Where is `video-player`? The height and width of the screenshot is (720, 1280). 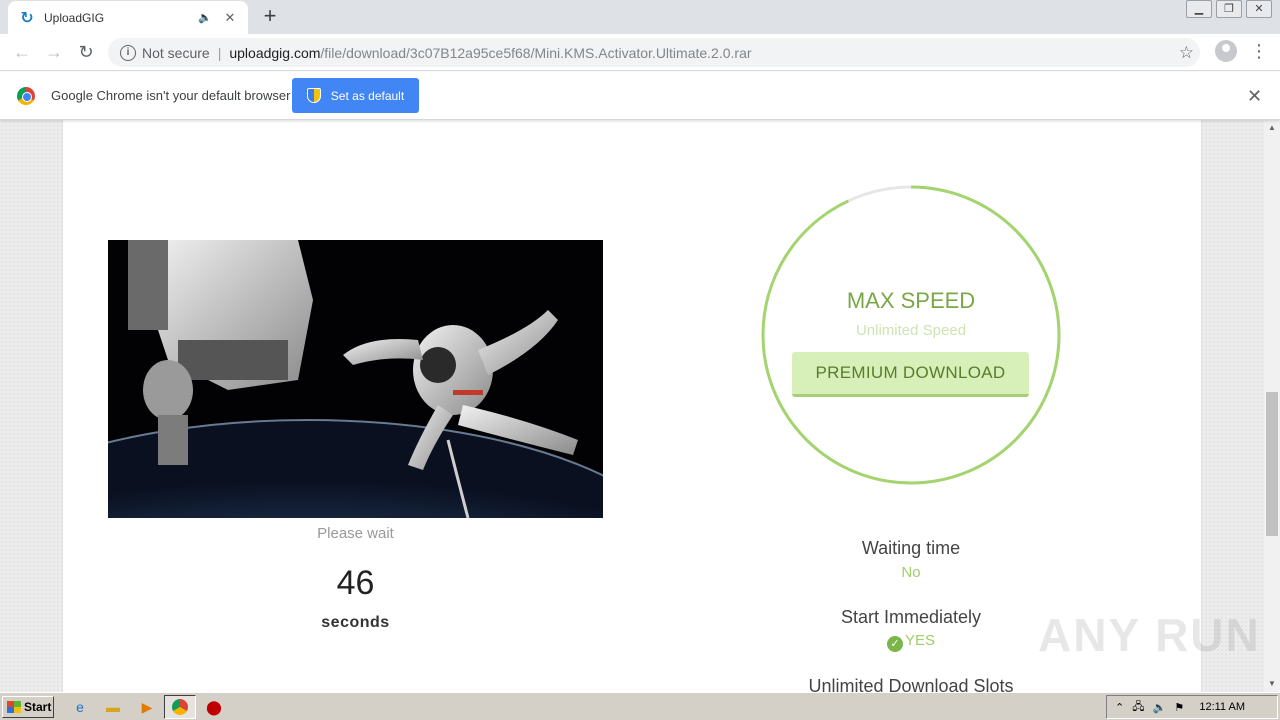 video-player is located at coordinates (355, 379).